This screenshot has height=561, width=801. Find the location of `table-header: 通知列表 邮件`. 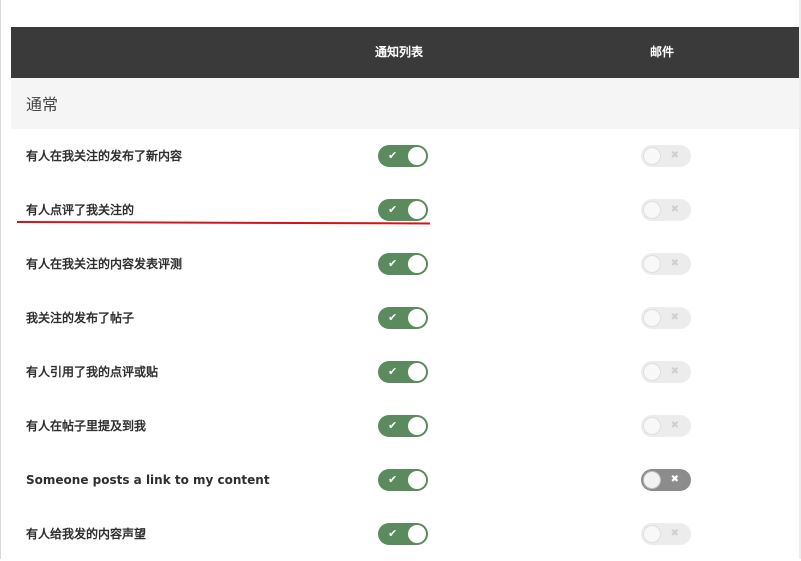

table-header: 通知列表 邮件 is located at coordinates (405, 52).